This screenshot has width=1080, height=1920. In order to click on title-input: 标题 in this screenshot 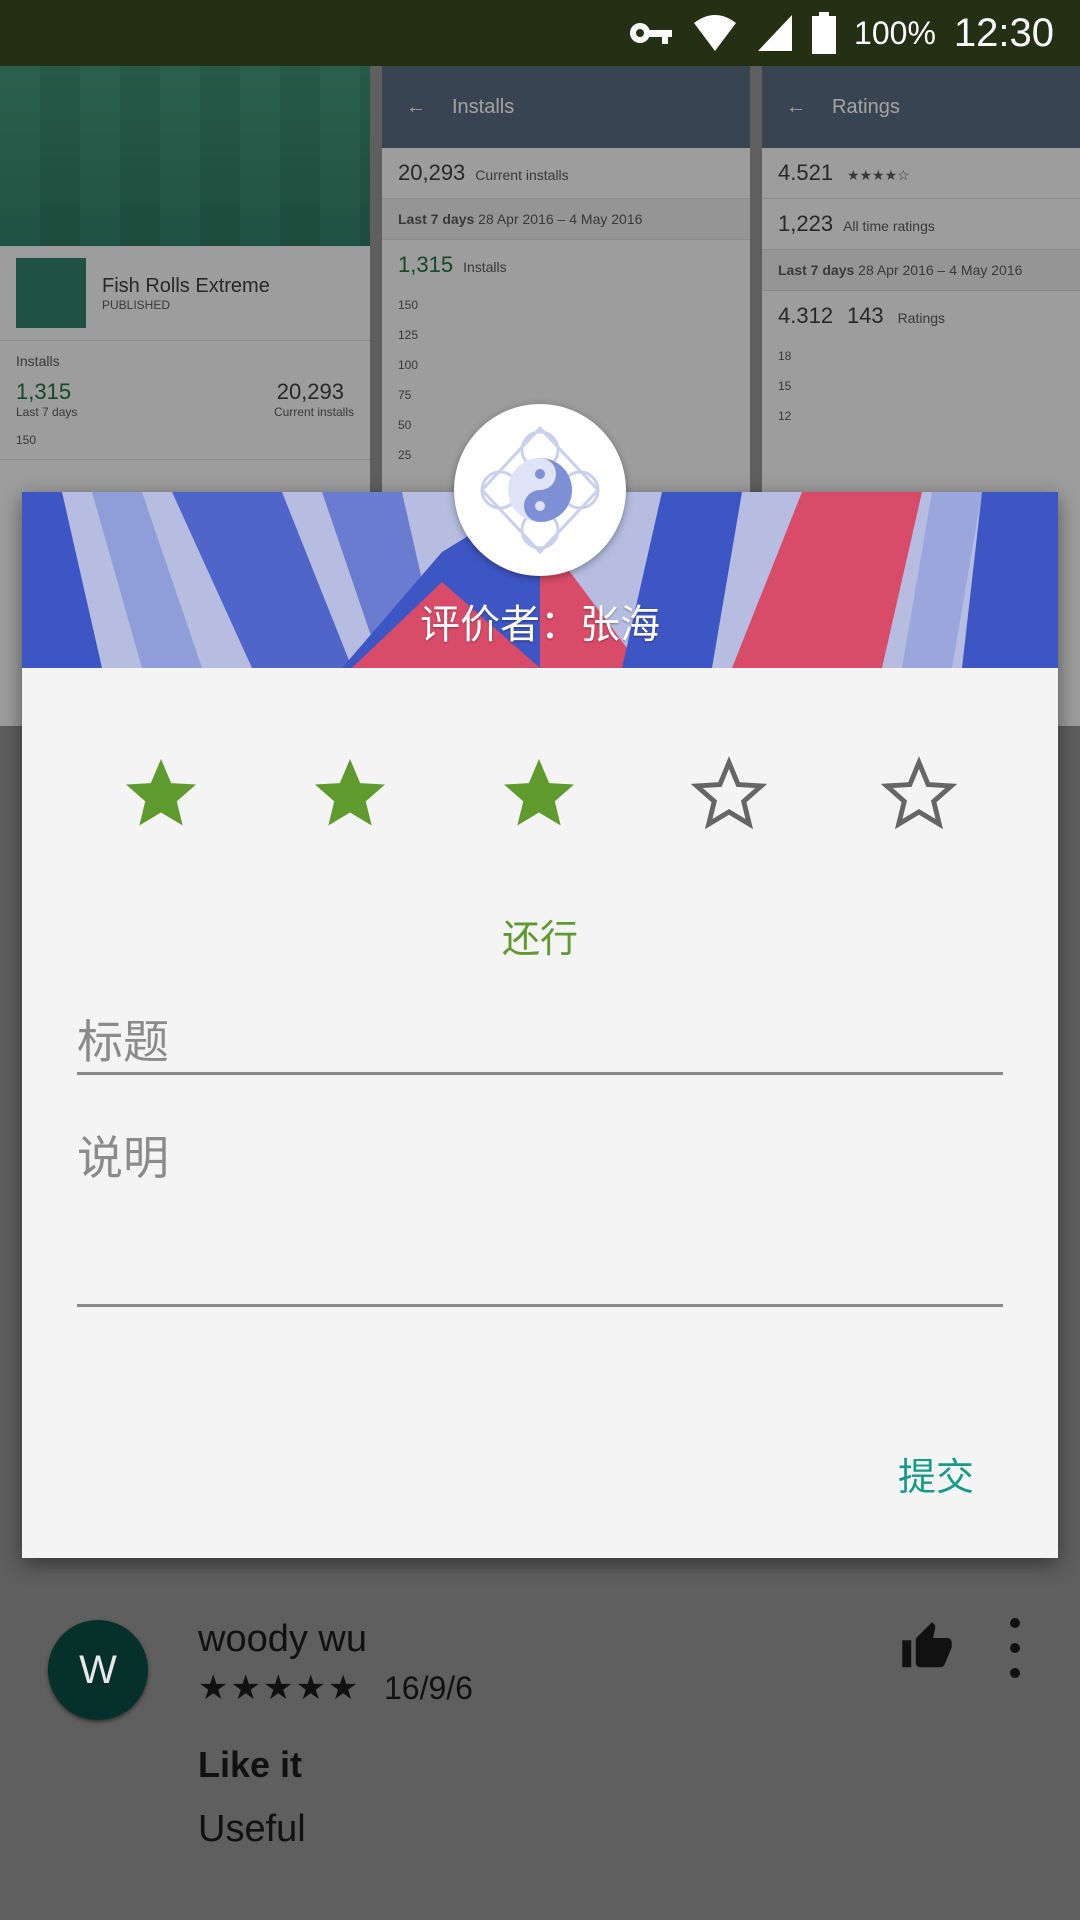, I will do `click(540, 1037)`.